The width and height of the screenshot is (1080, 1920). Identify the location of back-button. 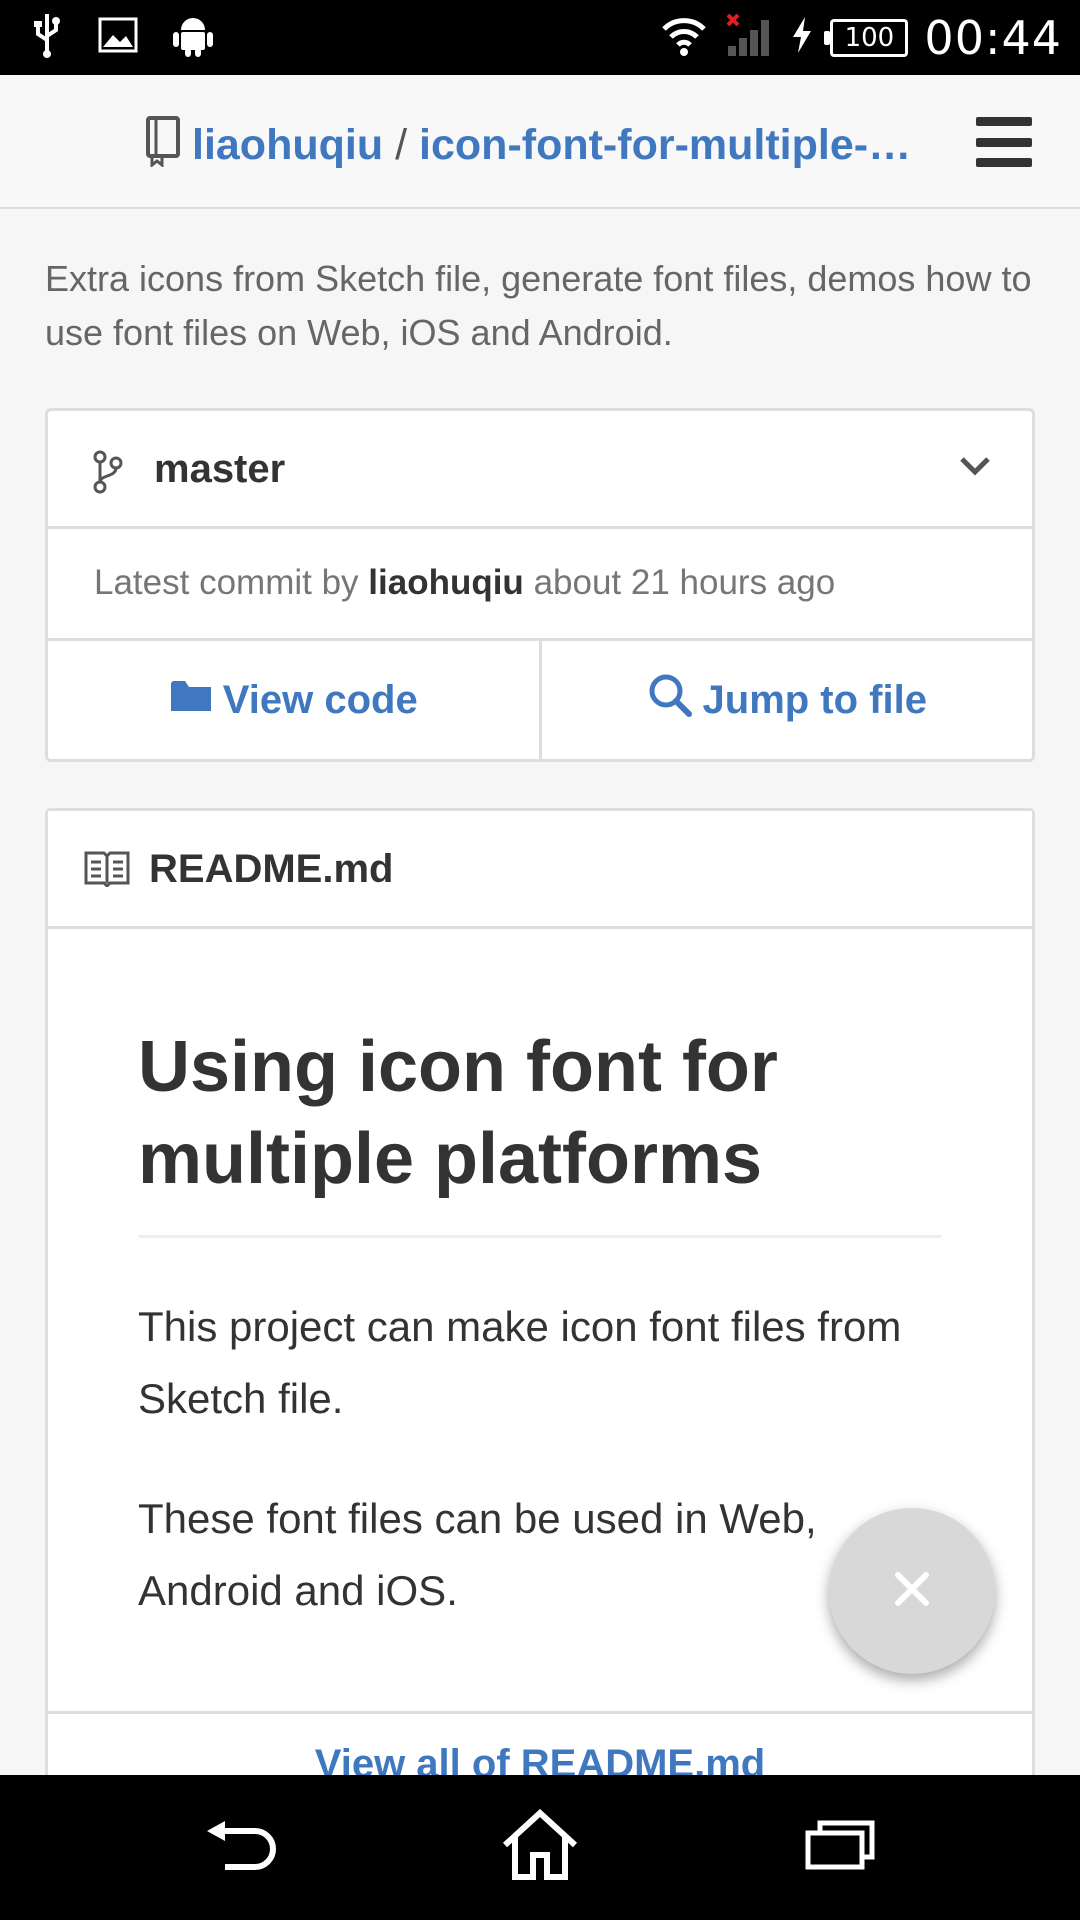
(240, 1848).